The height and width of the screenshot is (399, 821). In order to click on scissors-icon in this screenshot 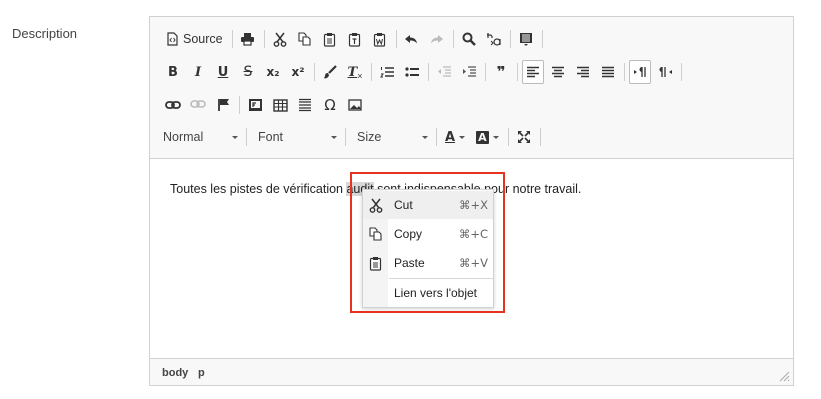, I will do `click(280, 39)`.